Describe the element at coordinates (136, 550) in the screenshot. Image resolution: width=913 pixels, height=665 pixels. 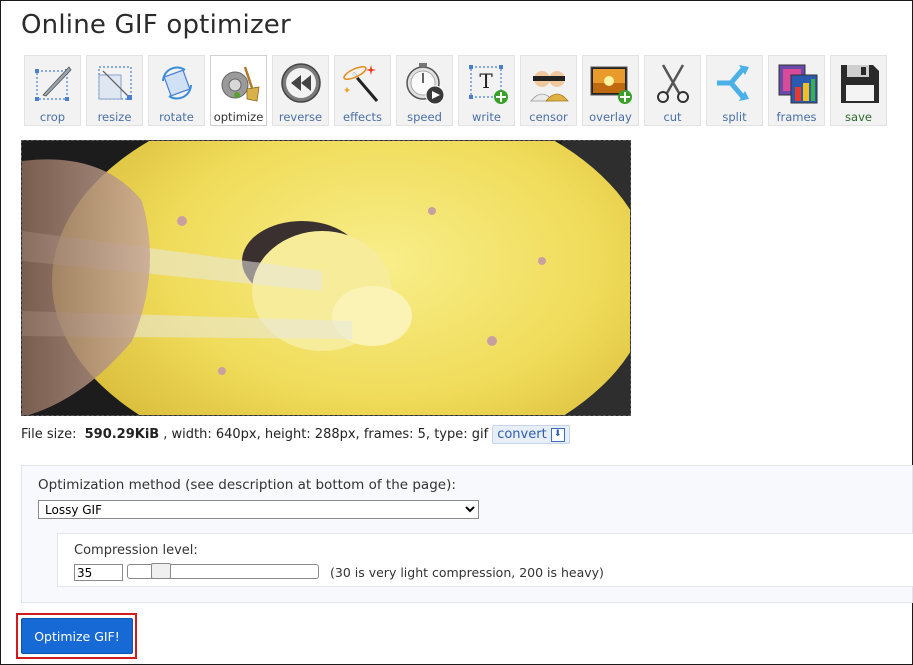
I see `compression-level-label: Compression level:` at that location.